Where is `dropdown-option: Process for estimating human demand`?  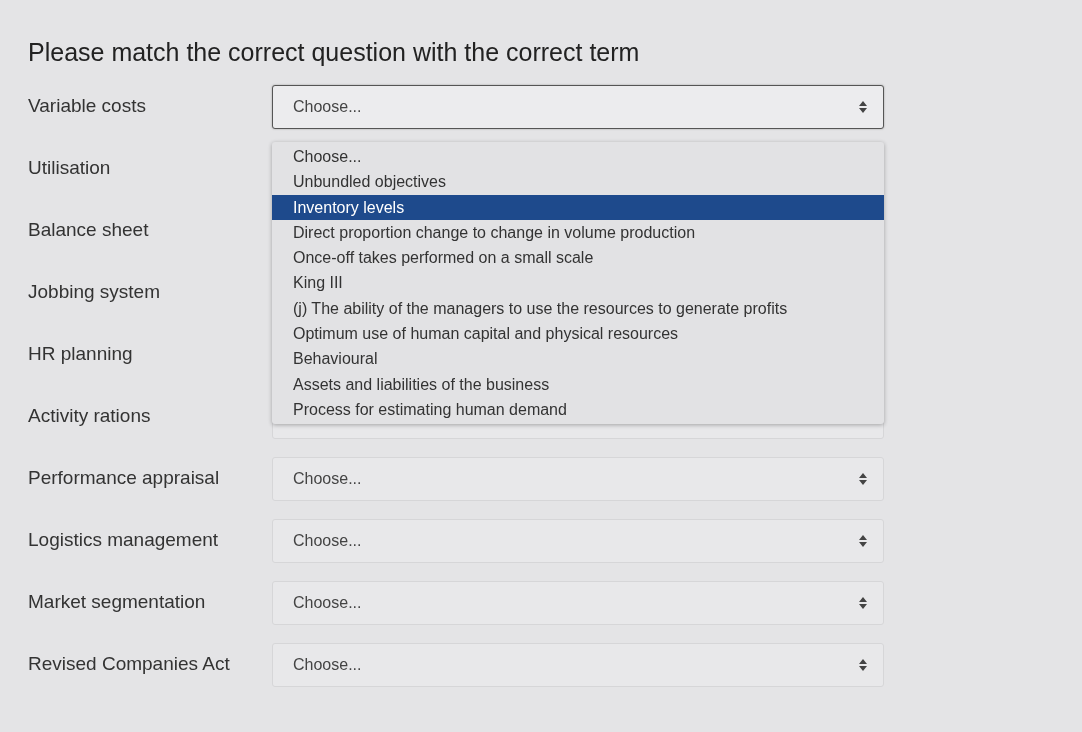 dropdown-option: Process for estimating human demand is located at coordinates (578, 409).